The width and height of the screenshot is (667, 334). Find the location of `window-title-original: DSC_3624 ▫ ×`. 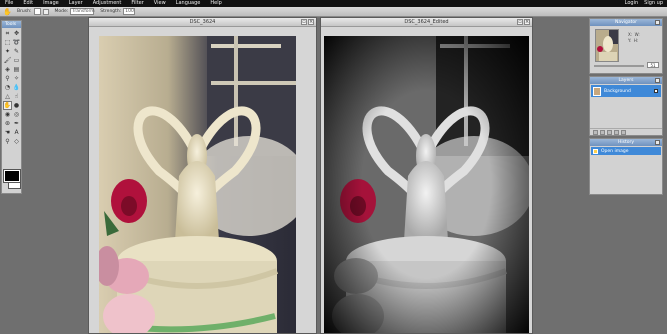

window-title-original: DSC_3624 ▫ × is located at coordinates (202, 22).